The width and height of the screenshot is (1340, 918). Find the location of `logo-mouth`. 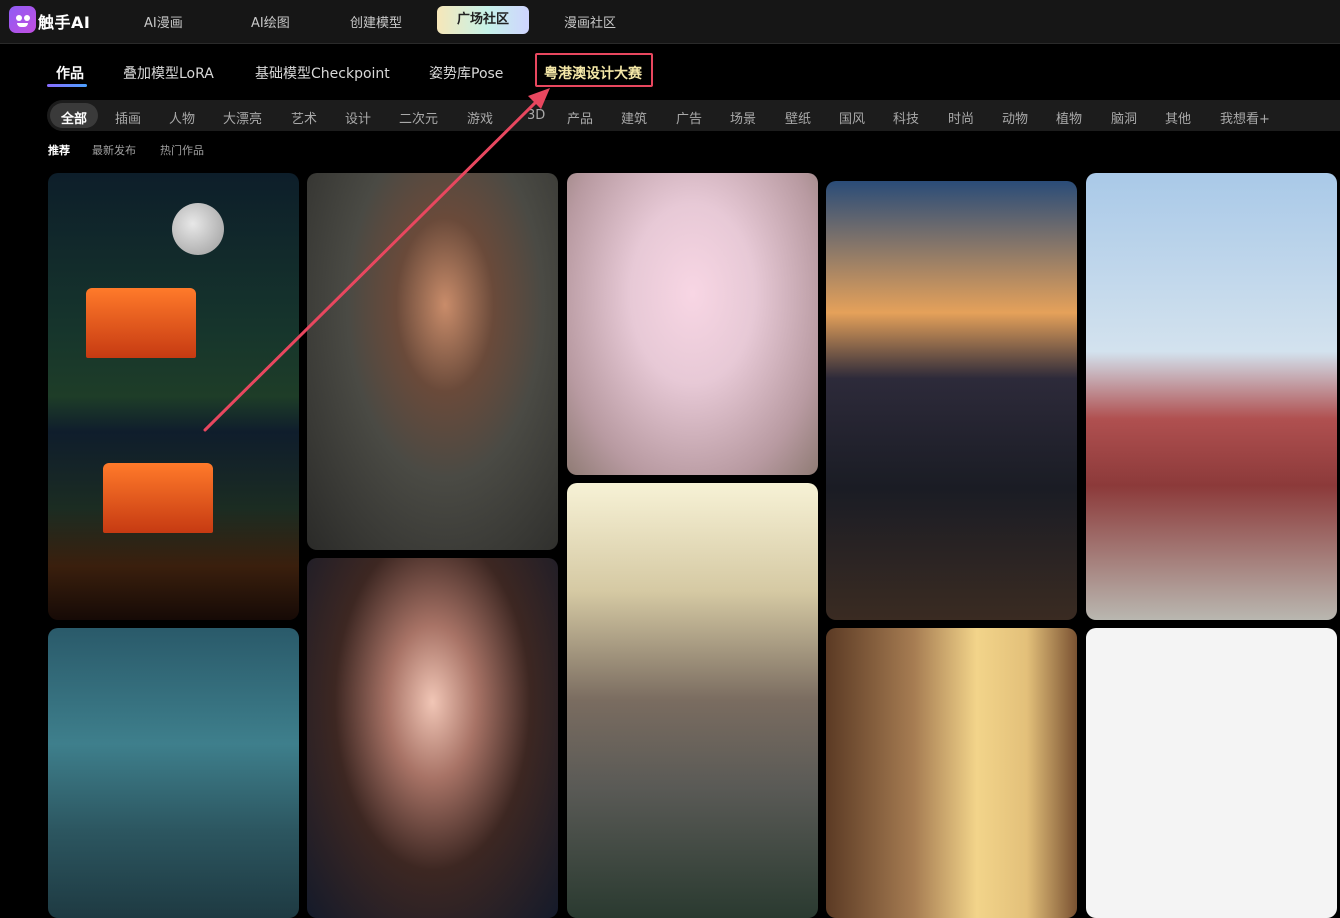

logo-mouth is located at coordinates (22, 25).